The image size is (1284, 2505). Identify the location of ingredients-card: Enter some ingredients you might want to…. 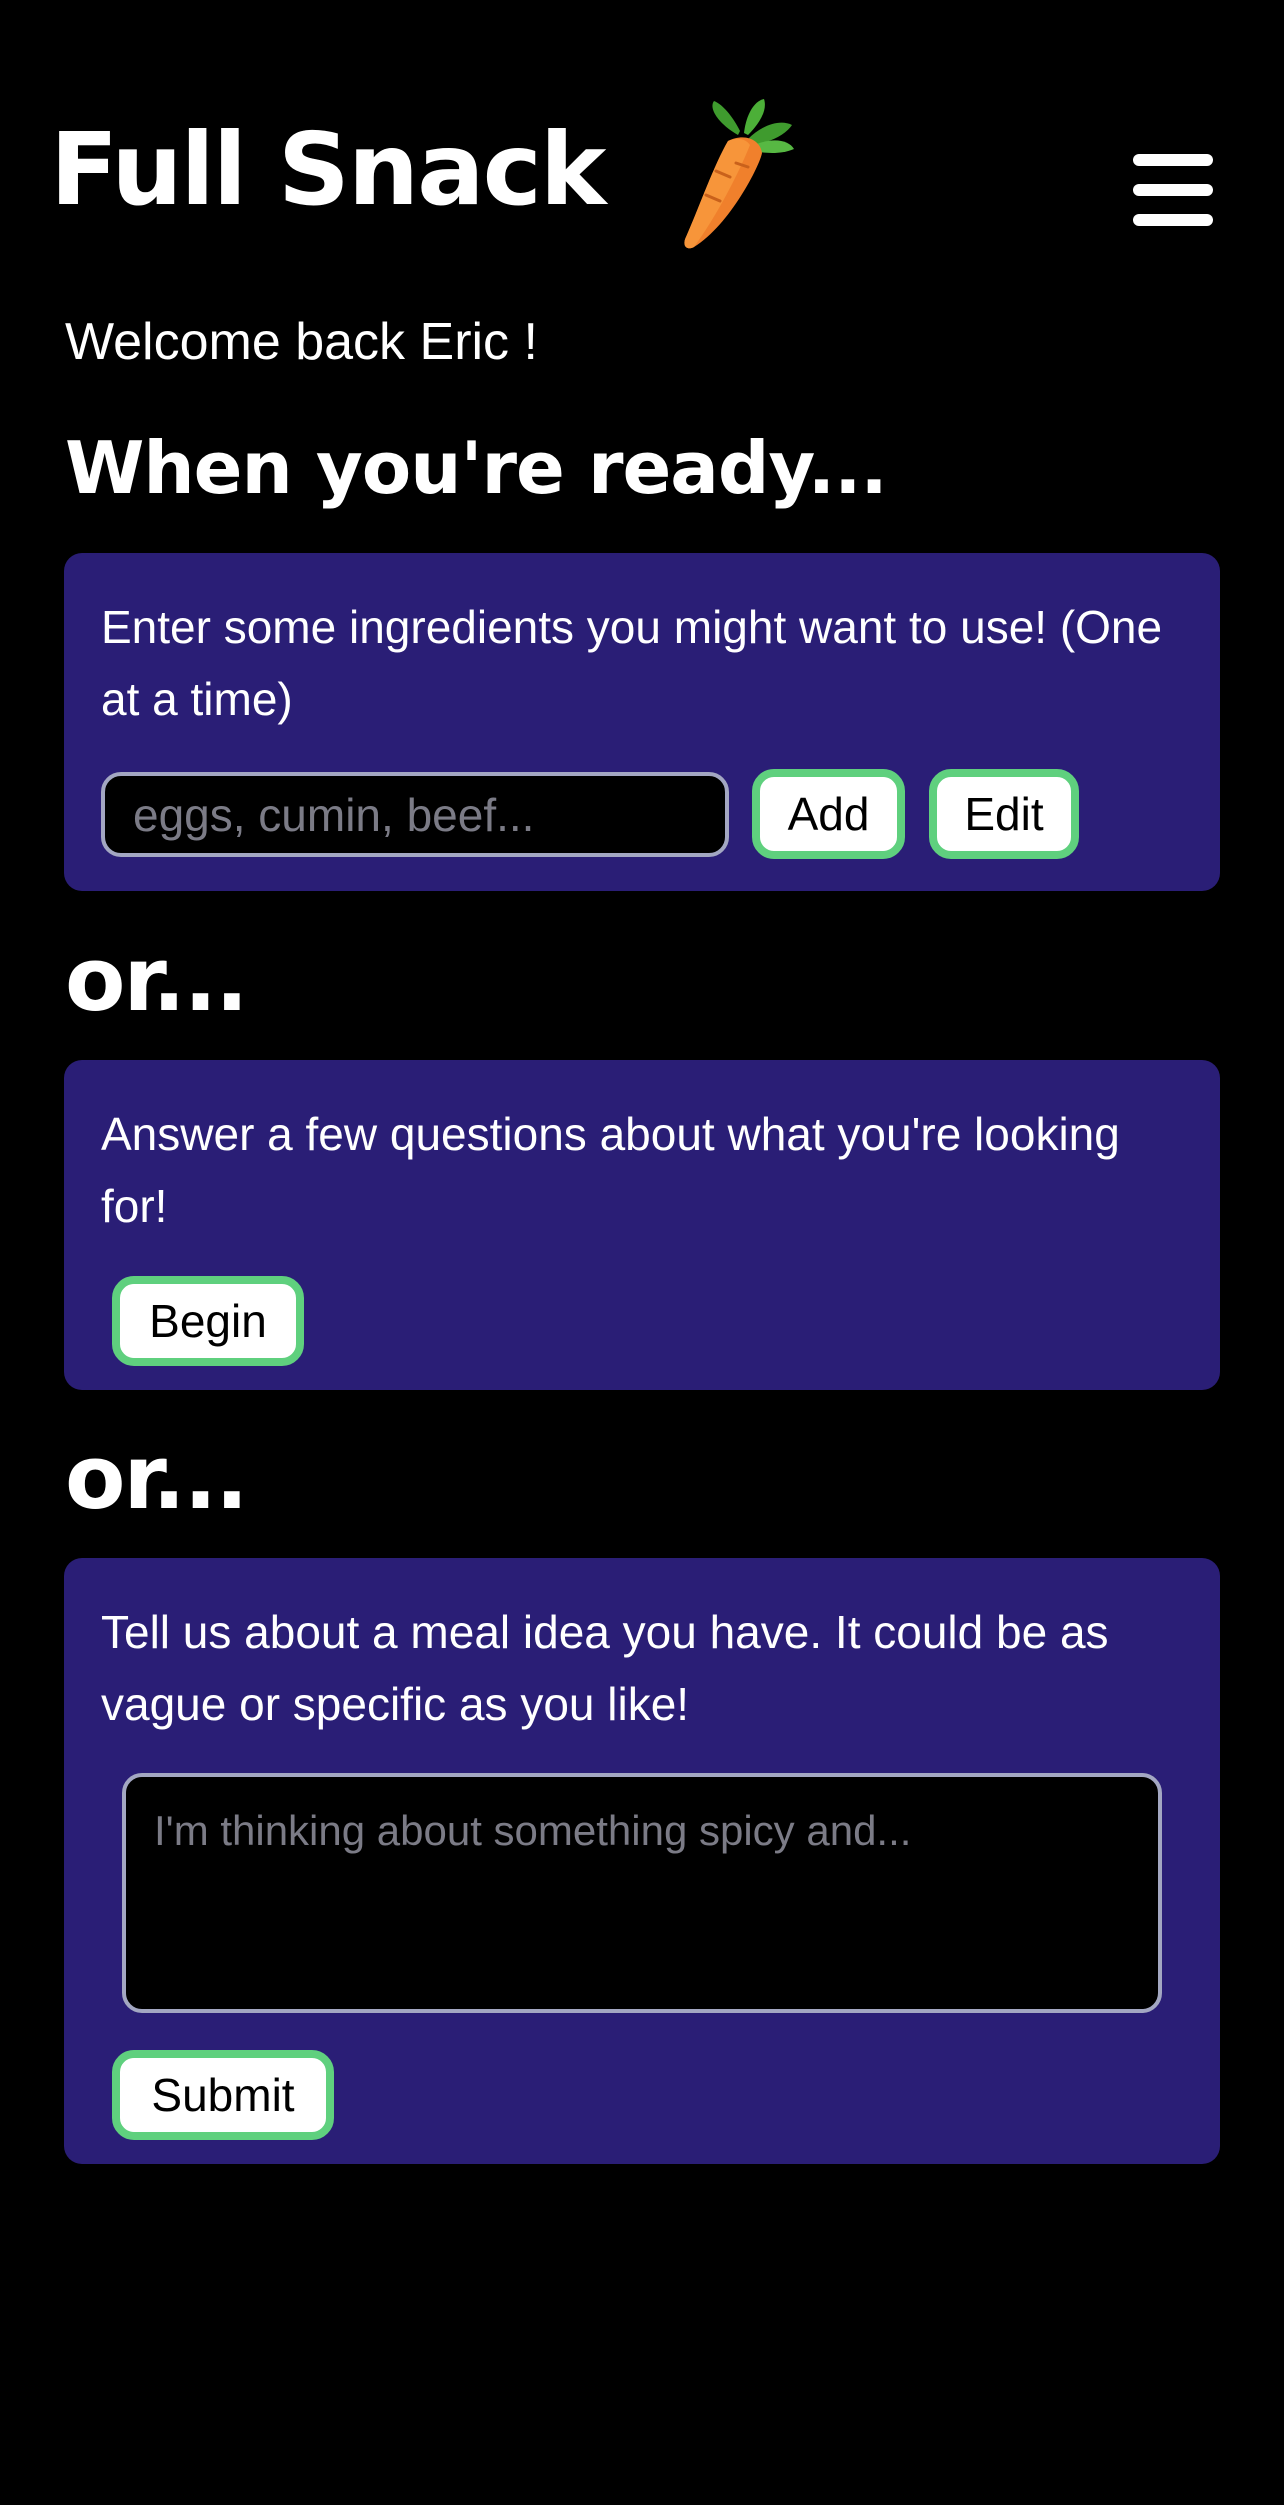
(642, 722).